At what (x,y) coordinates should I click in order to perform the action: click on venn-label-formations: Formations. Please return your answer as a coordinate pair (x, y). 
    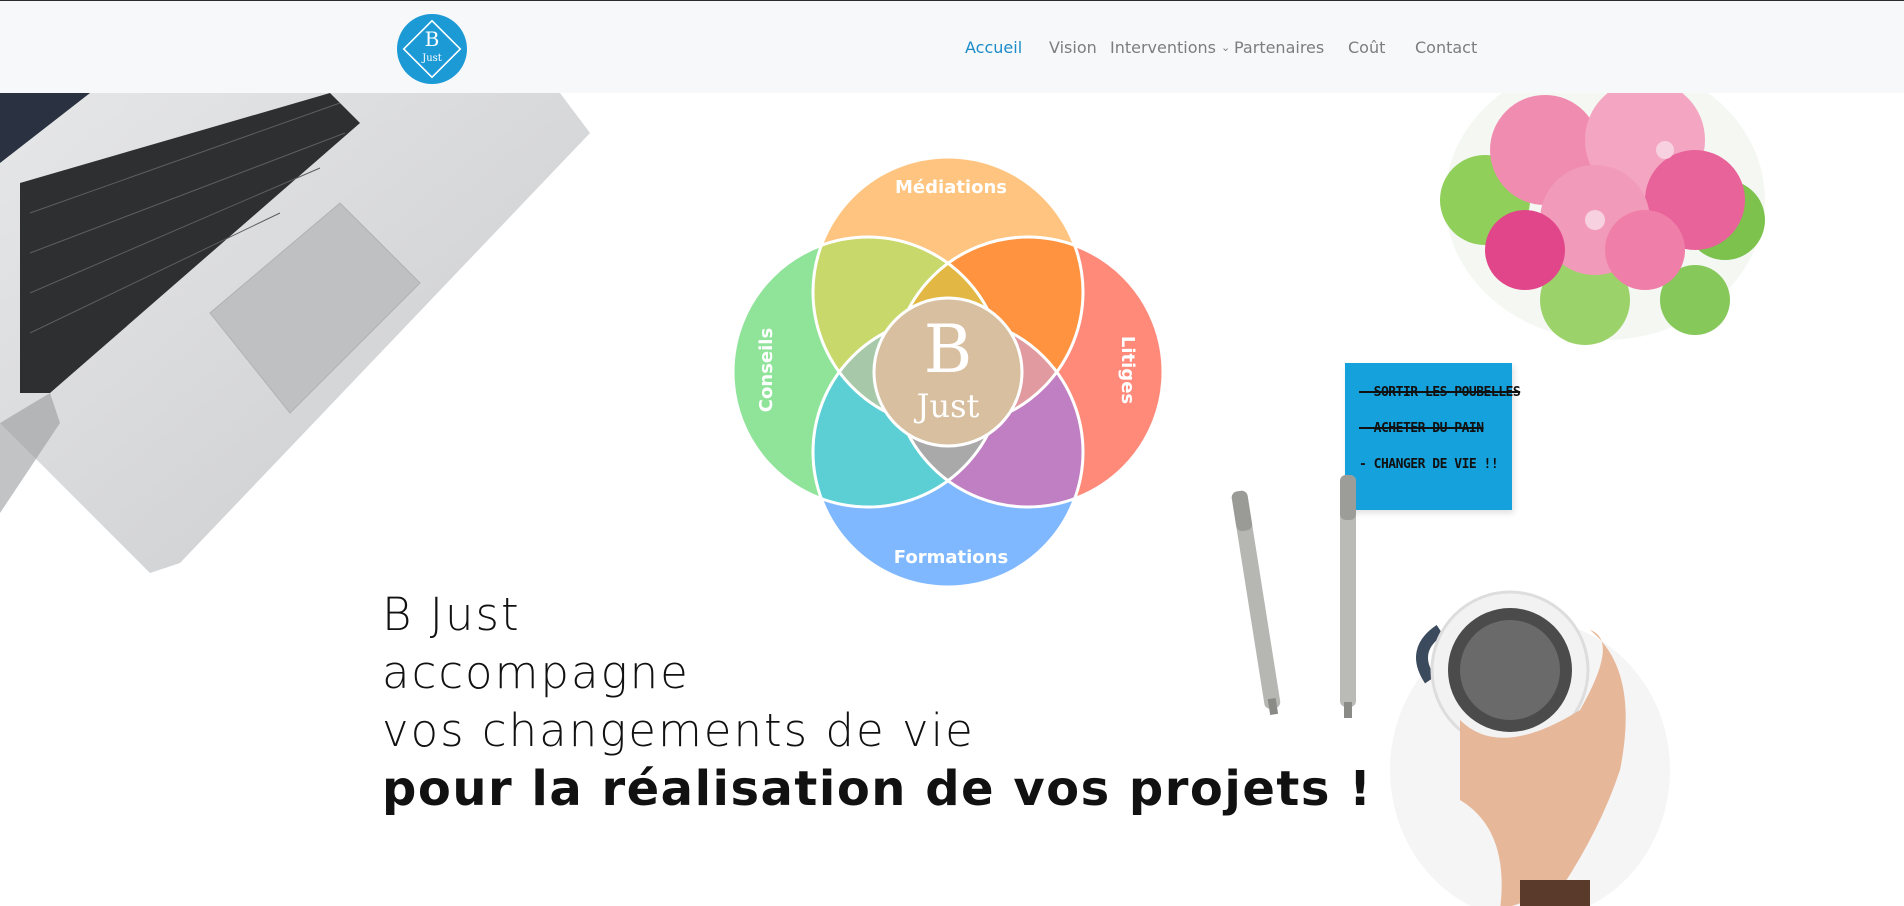
    Looking at the image, I should click on (951, 557).